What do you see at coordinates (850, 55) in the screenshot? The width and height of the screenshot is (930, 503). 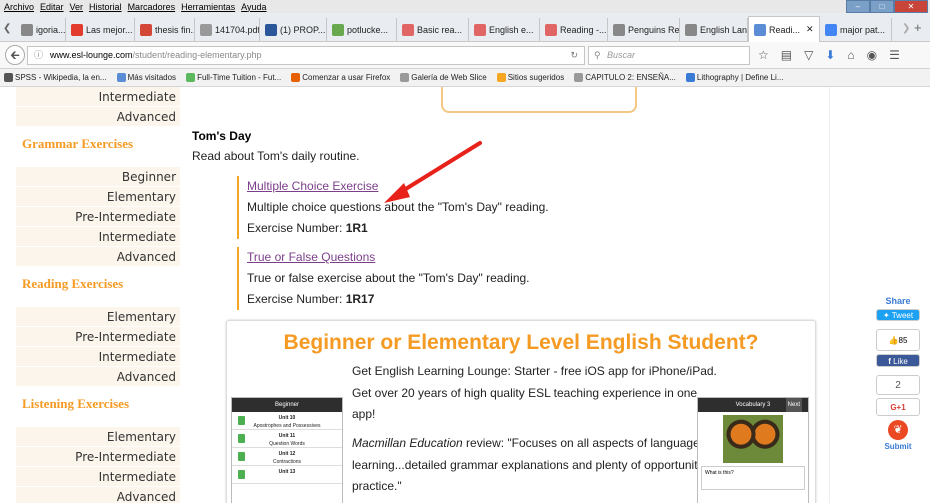 I see `home-icon: ⌂` at bounding box center [850, 55].